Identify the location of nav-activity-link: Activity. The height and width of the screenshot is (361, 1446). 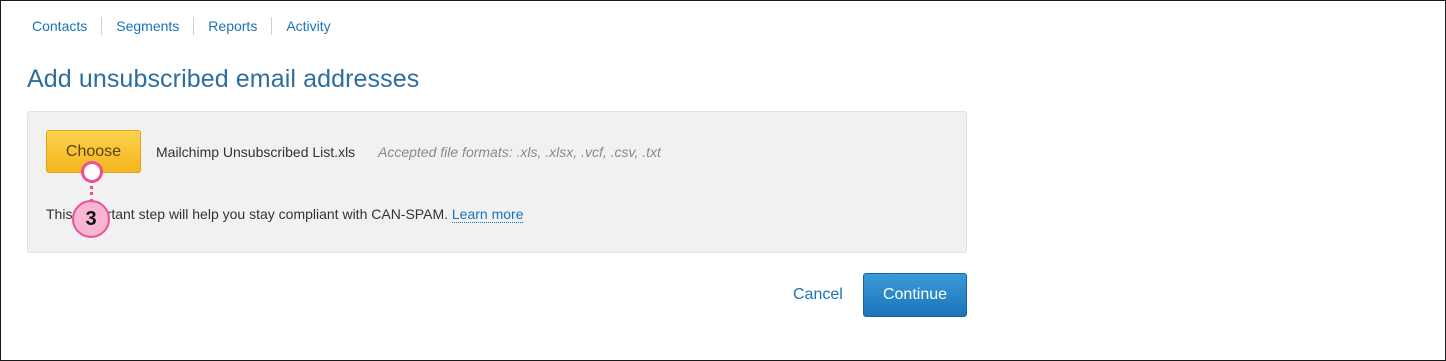
(307, 26).